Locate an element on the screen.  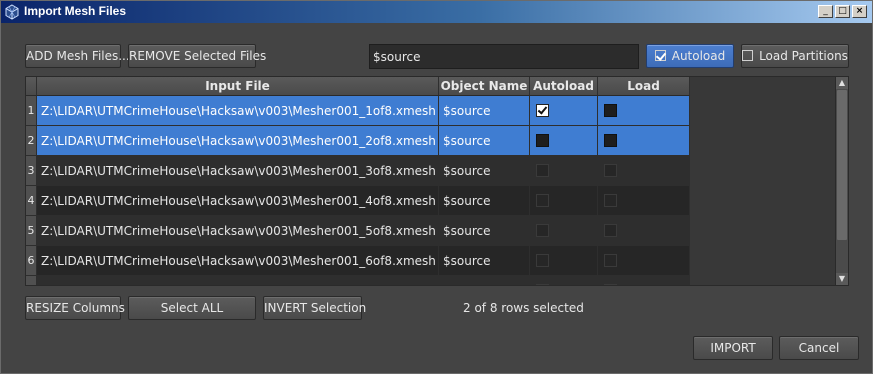
load-partitions-label: Load Partitions is located at coordinates (803, 56).